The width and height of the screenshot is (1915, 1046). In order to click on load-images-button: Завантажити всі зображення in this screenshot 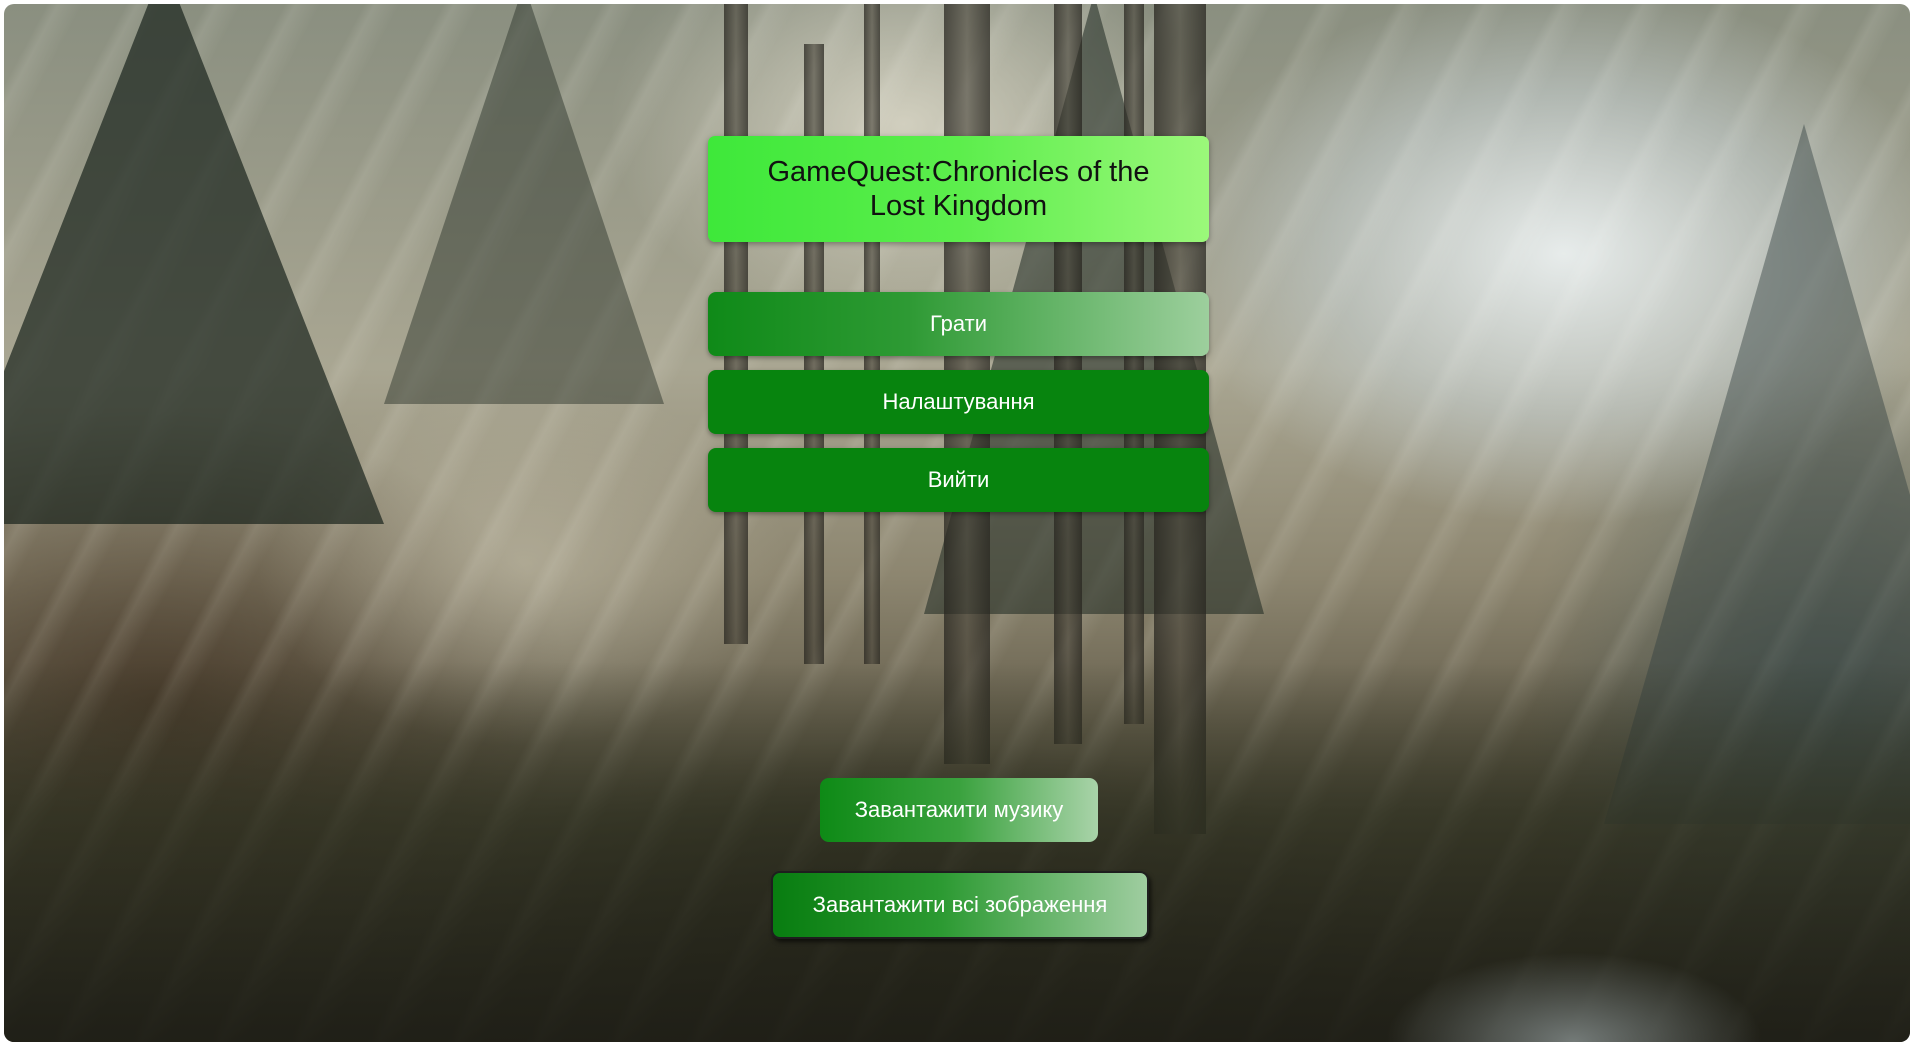, I will do `click(960, 905)`.